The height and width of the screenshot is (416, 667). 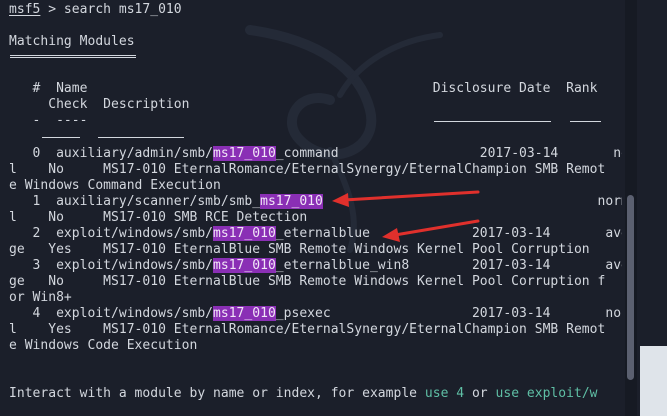 What do you see at coordinates (630, 287) in the screenshot?
I see `terminal-scrollbar-thumb` at bounding box center [630, 287].